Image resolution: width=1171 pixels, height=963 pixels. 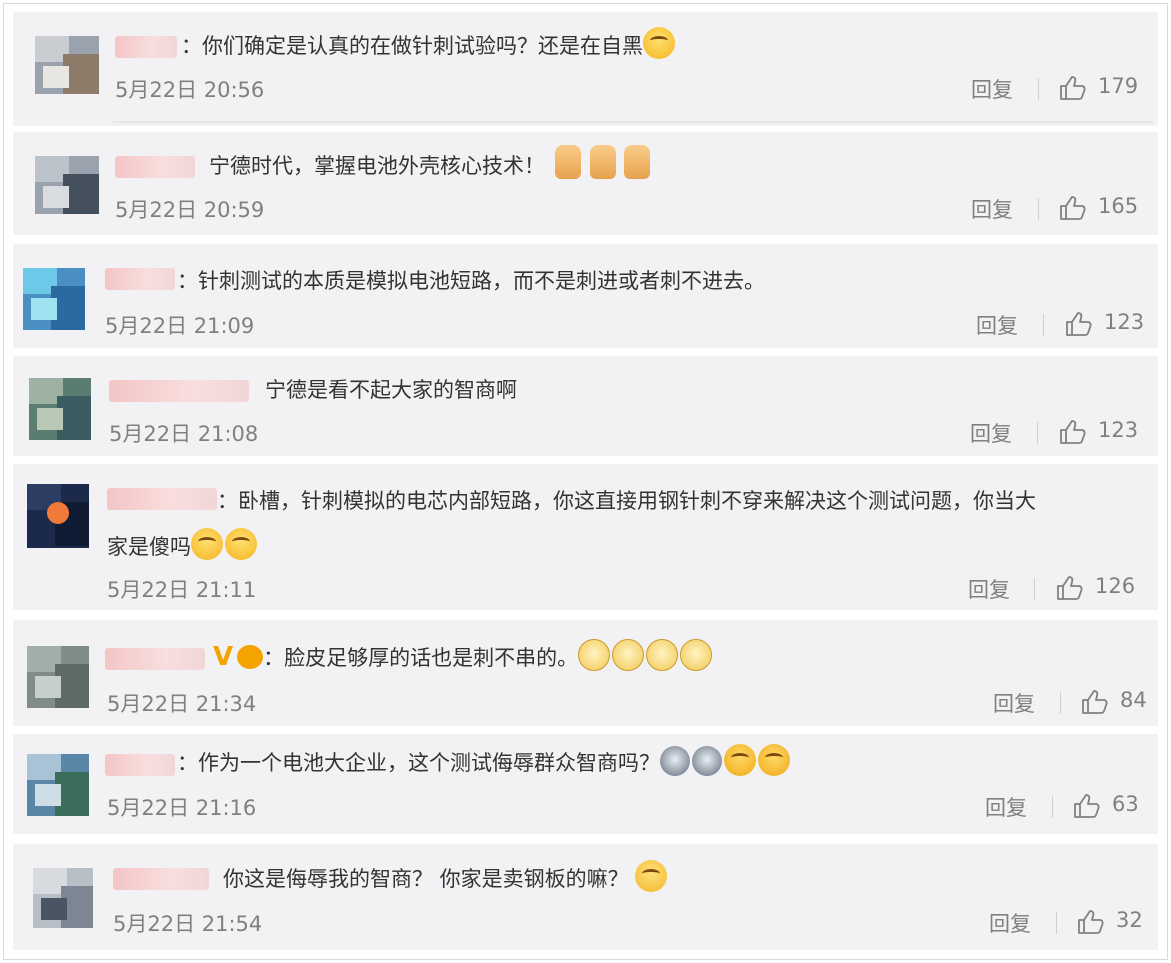 I want to click on comment-time: 5月22日 21:34, so click(x=182, y=704).